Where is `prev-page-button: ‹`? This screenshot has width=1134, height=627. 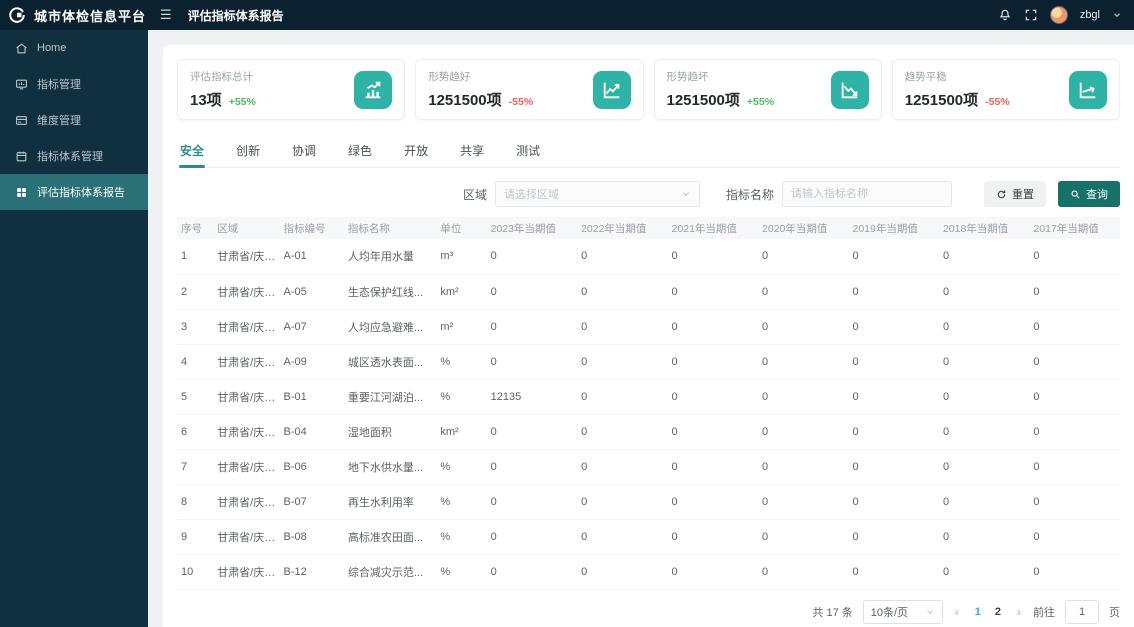
prev-page-button: ‹ is located at coordinates (957, 612).